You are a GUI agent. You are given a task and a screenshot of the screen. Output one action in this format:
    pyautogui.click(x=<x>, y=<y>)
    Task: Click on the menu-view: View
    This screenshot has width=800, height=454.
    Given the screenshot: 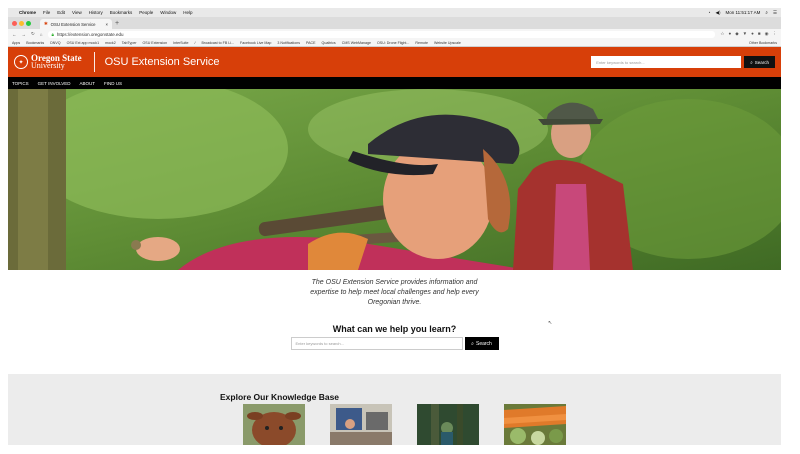 What is the action you would take?
    pyautogui.click(x=77, y=12)
    